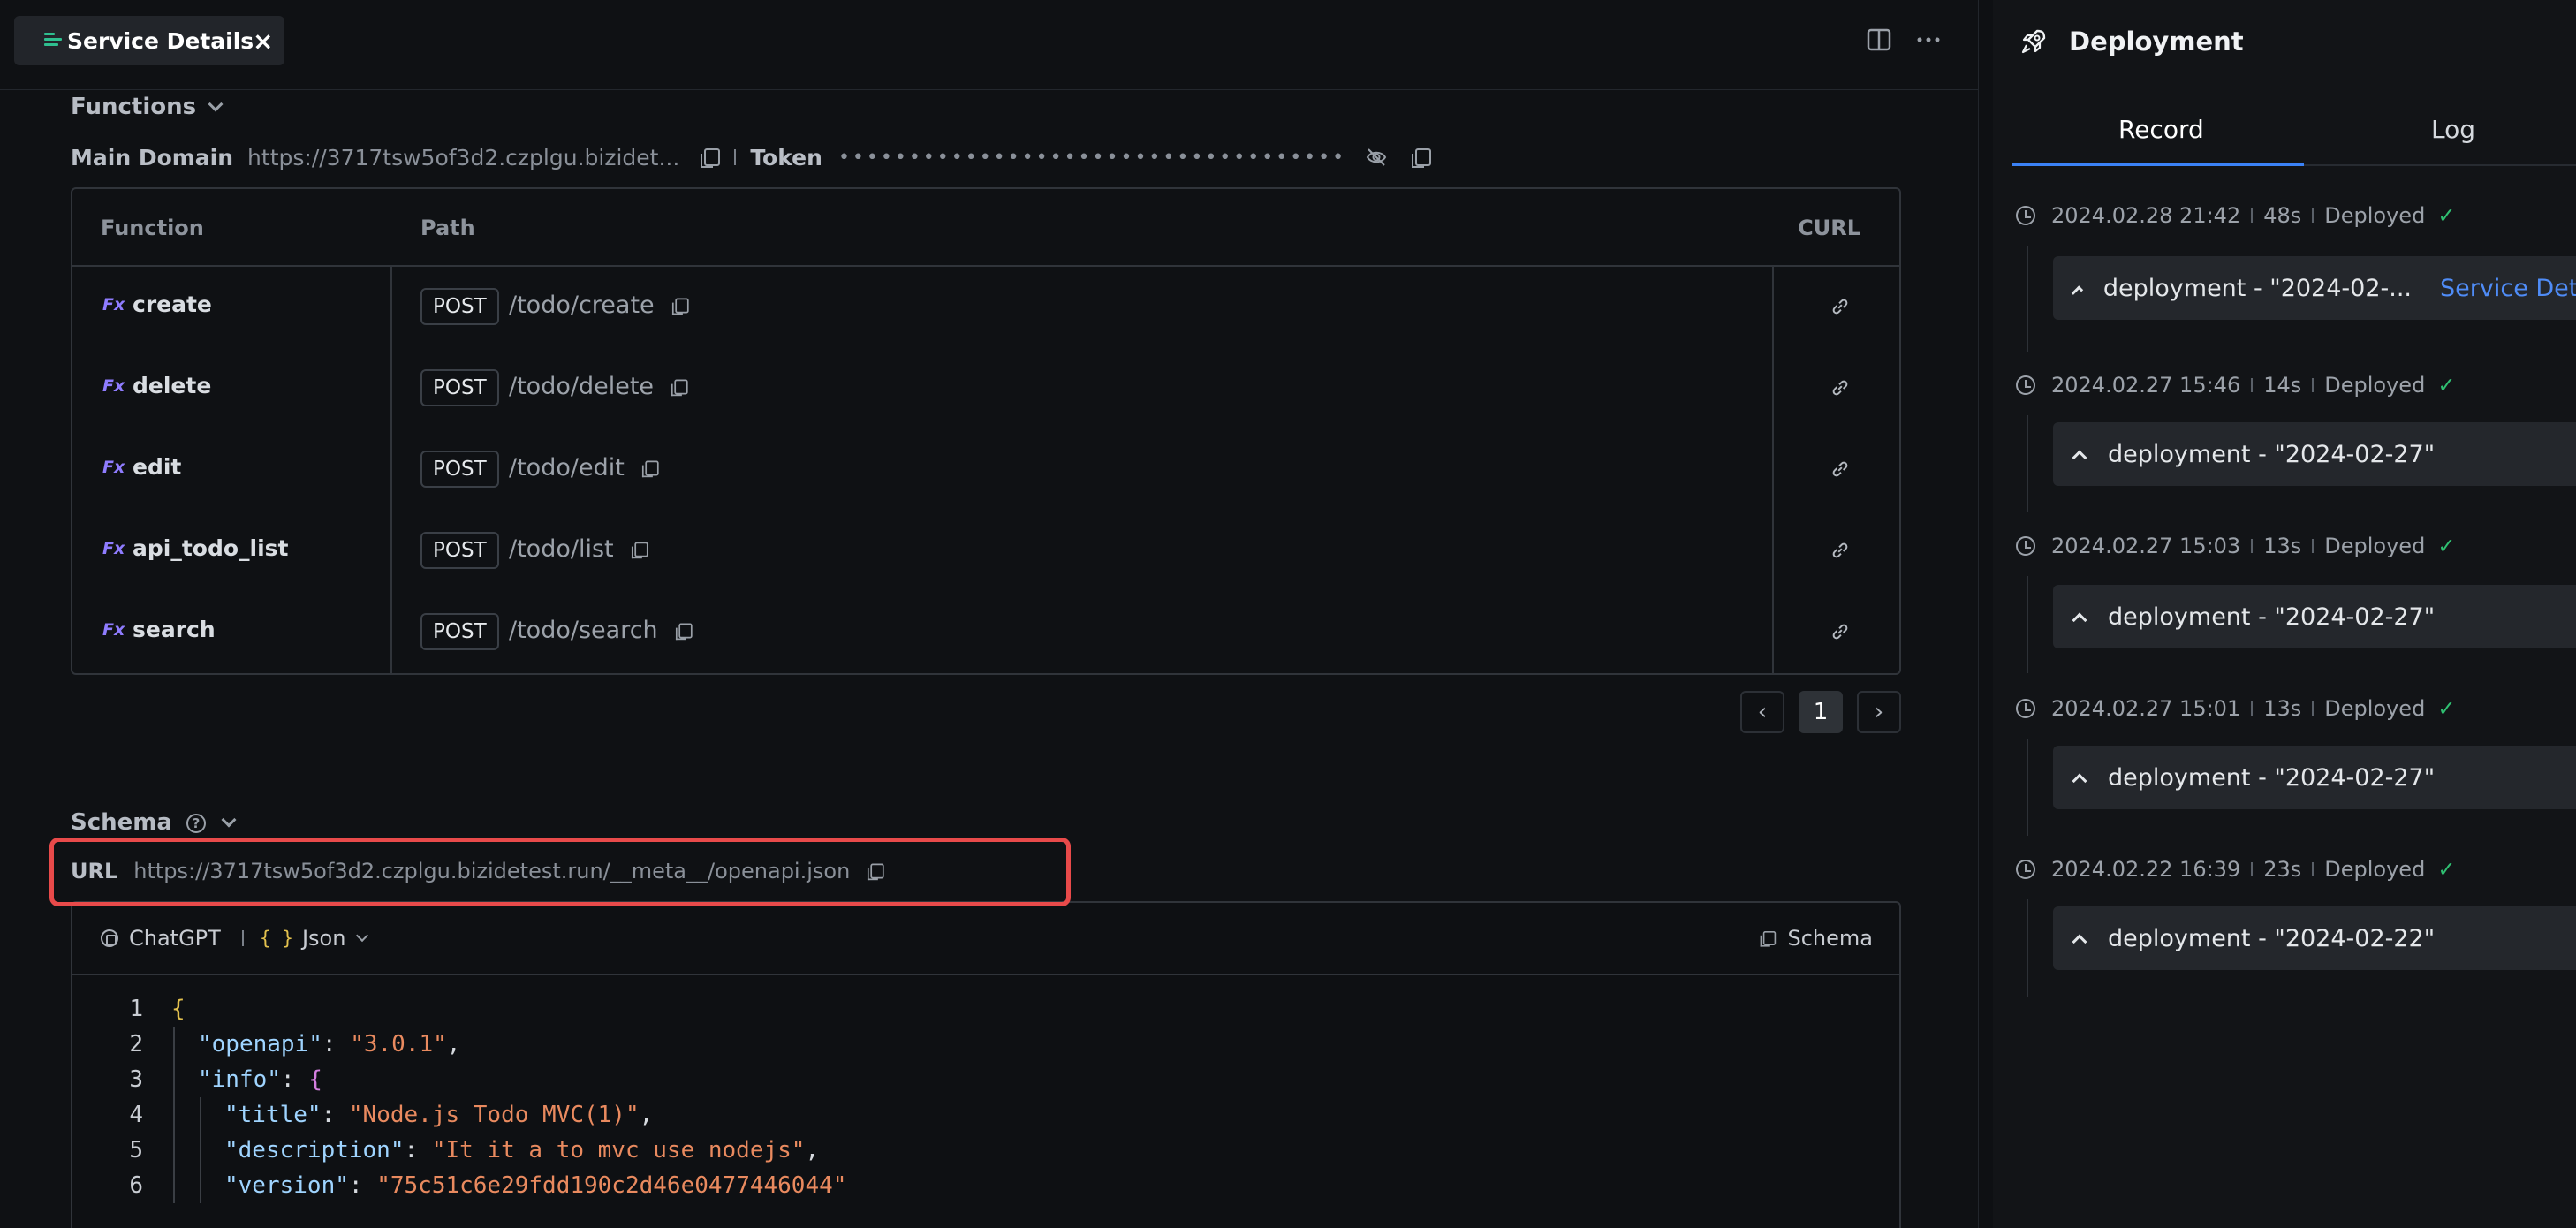  Describe the element at coordinates (2272, 454) in the screenshot. I see `deployment-card-label: deployment - "2024-02-27"` at that location.